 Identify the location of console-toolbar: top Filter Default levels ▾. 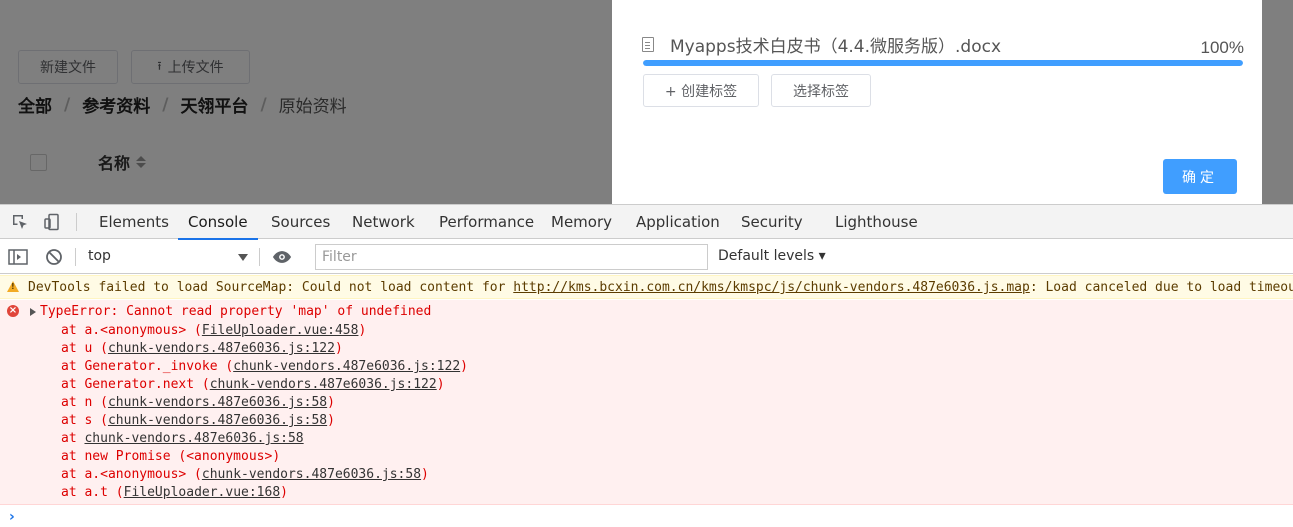
(646, 257).